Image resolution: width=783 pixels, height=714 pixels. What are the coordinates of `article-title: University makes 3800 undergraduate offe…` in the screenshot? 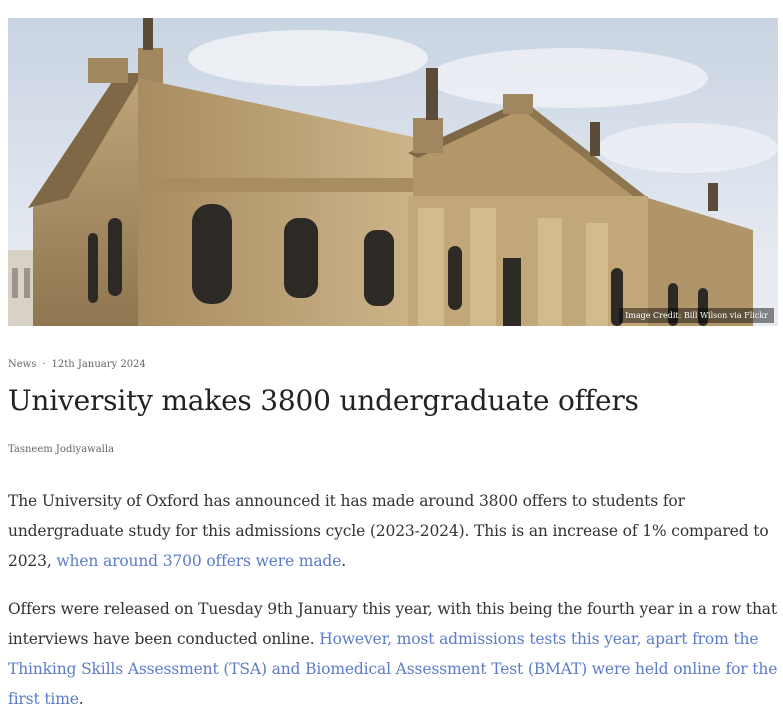 It's located at (323, 400).